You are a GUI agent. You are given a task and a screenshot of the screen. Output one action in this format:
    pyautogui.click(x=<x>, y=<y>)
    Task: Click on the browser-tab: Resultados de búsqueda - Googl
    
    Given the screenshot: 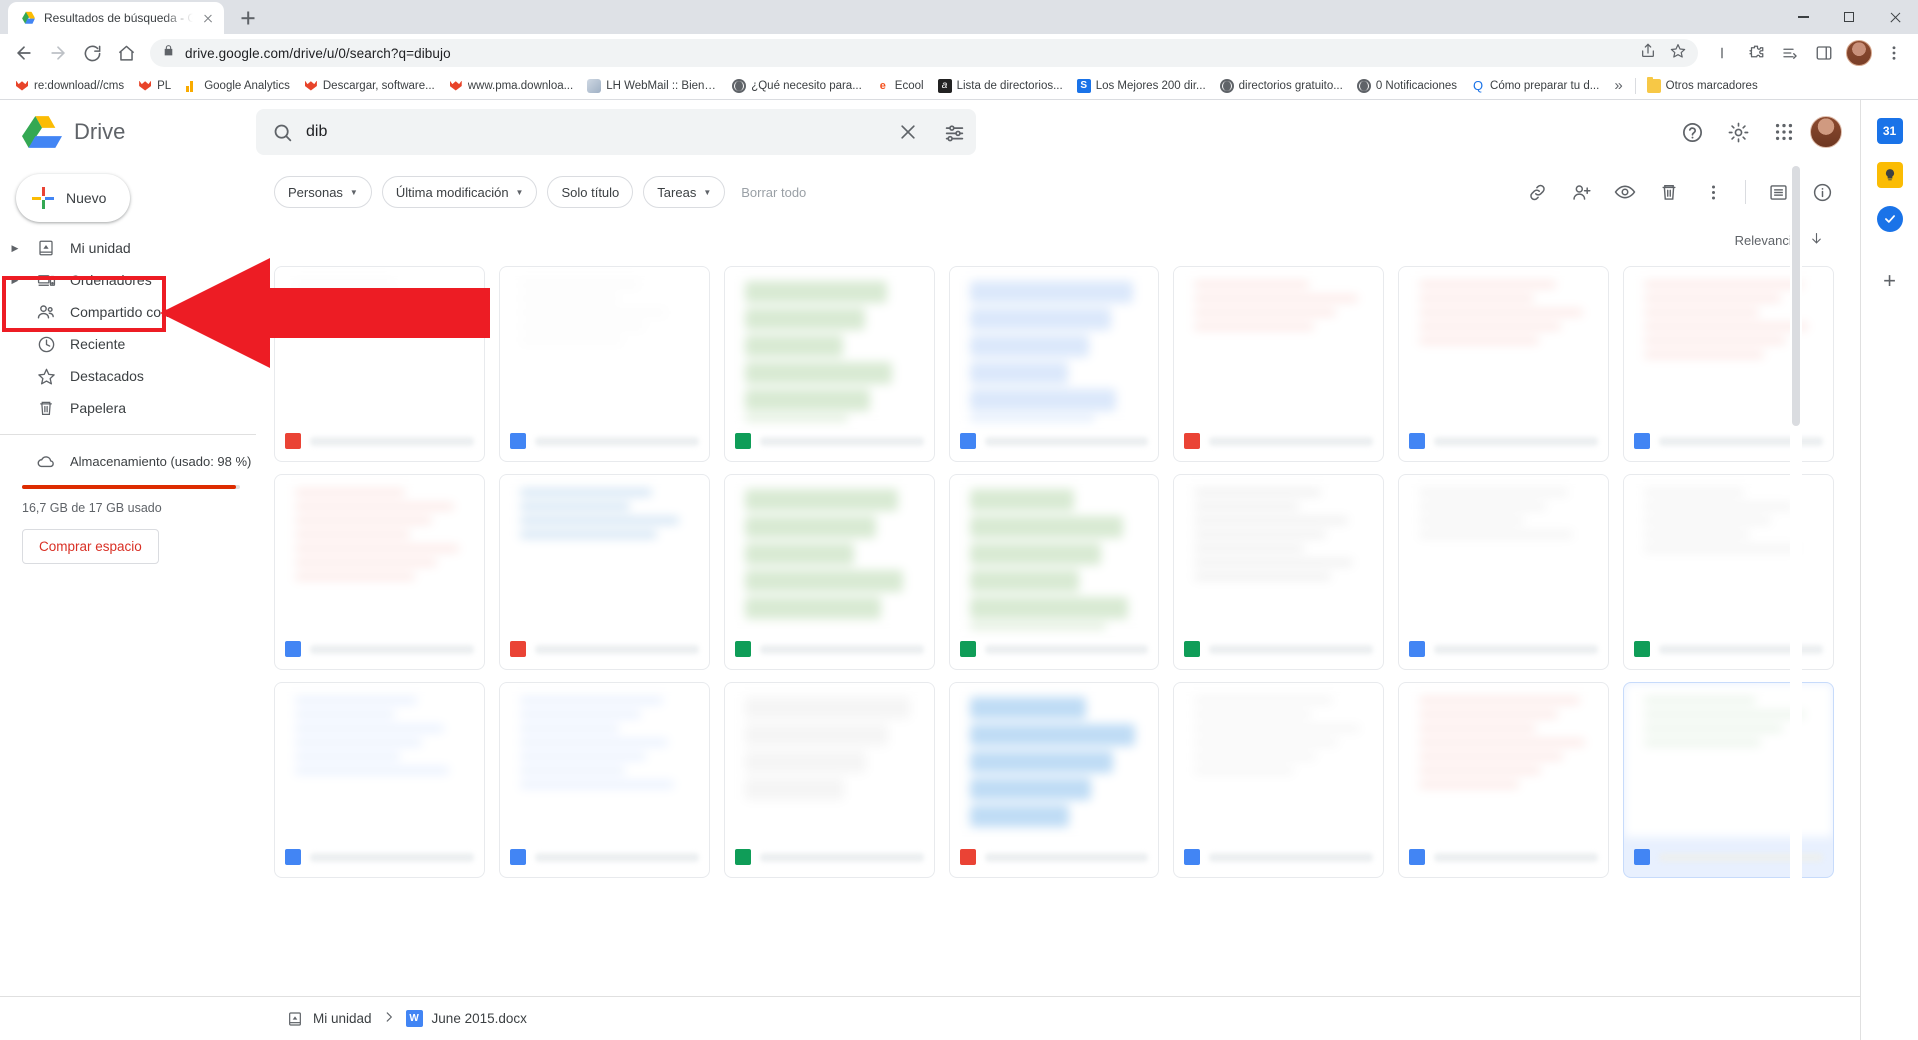 What is the action you would take?
    pyautogui.click(x=116, y=18)
    